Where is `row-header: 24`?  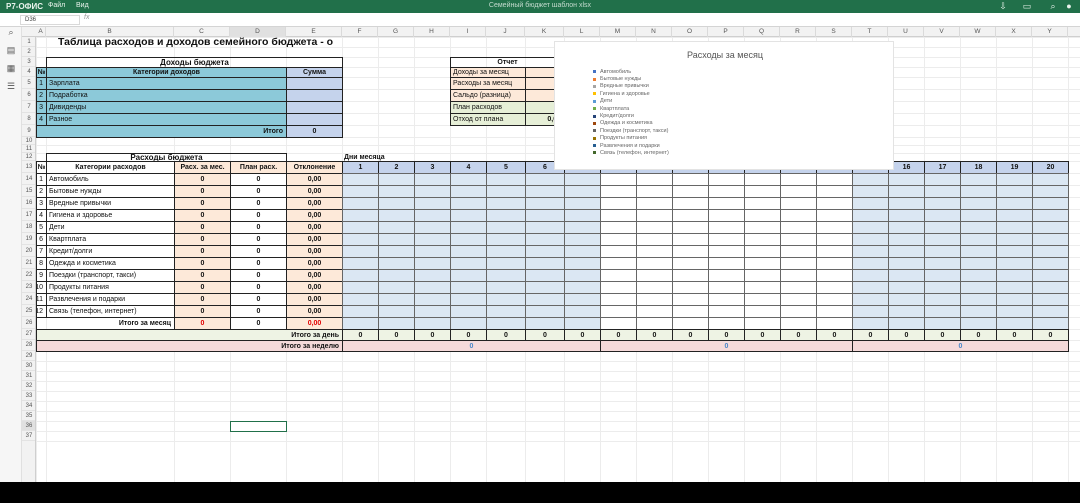
row-header: 24 is located at coordinates (28, 299).